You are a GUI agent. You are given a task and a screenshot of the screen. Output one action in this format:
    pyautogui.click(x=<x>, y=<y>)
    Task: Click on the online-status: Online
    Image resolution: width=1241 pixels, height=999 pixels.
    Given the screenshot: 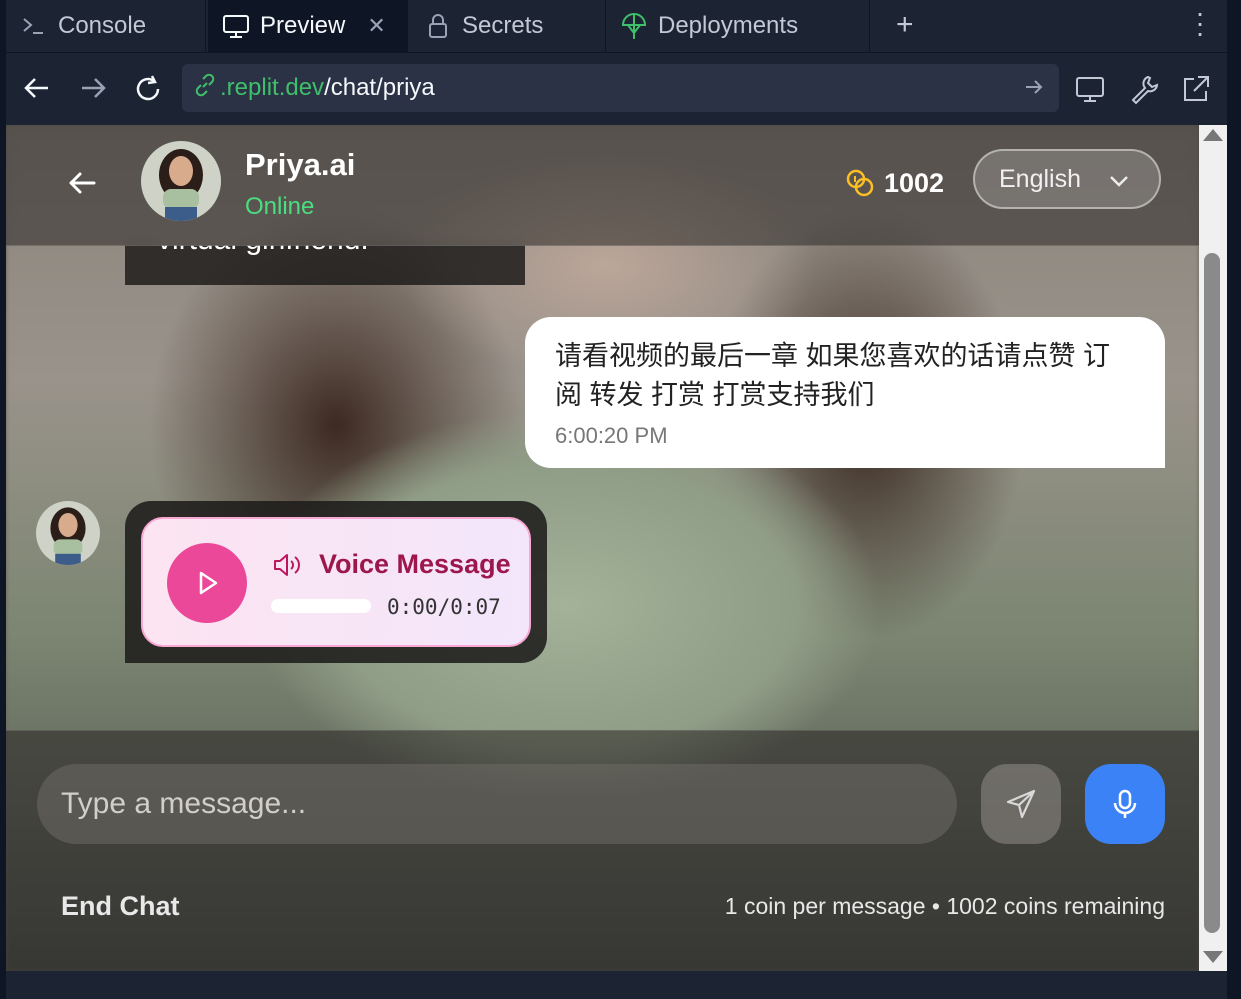 What is the action you would take?
    pyautogui.click(x=280, y=206)
    